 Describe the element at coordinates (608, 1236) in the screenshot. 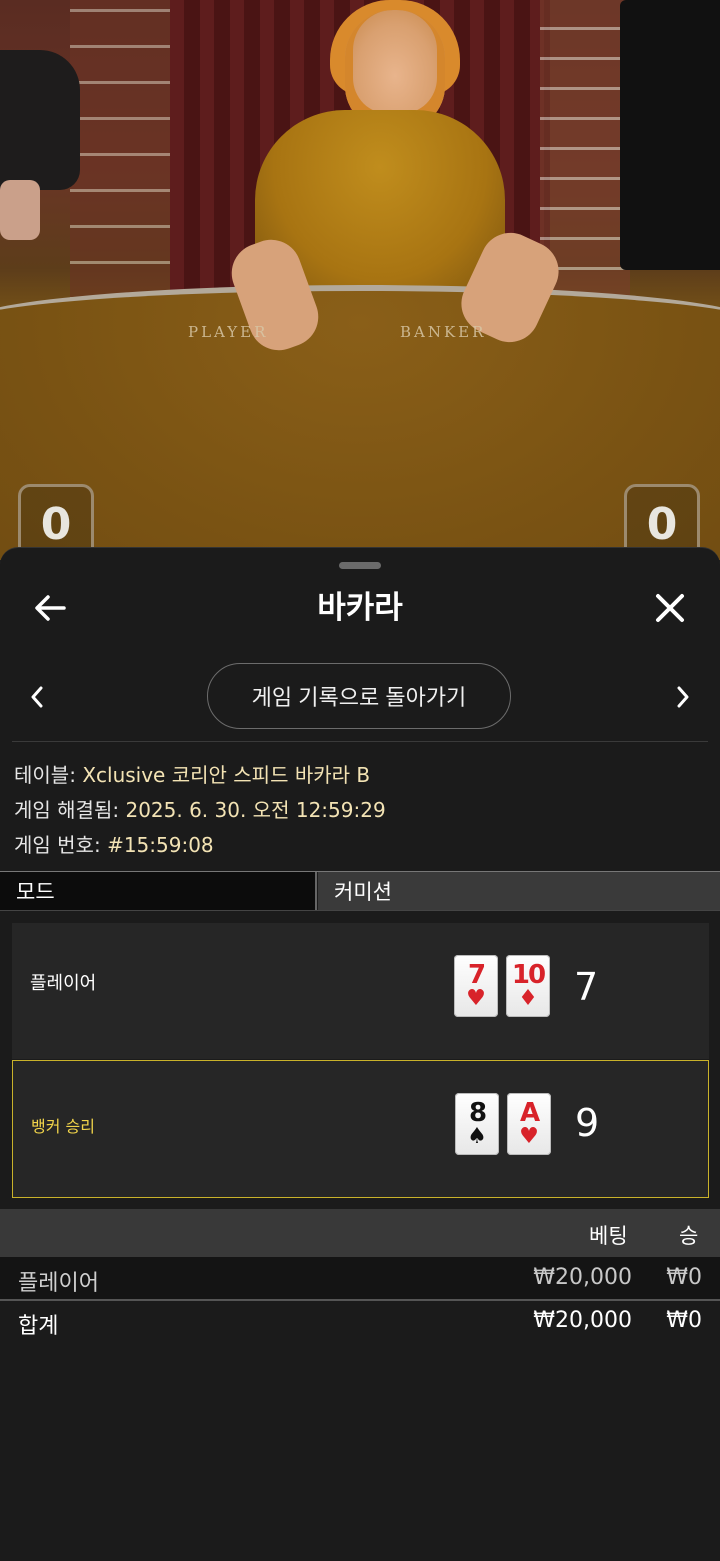

I see `bet-column-header: 베팅` at that location.